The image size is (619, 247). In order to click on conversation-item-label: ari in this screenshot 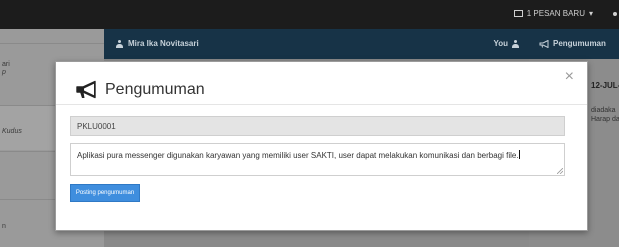, I will do `click(6, 64)`.